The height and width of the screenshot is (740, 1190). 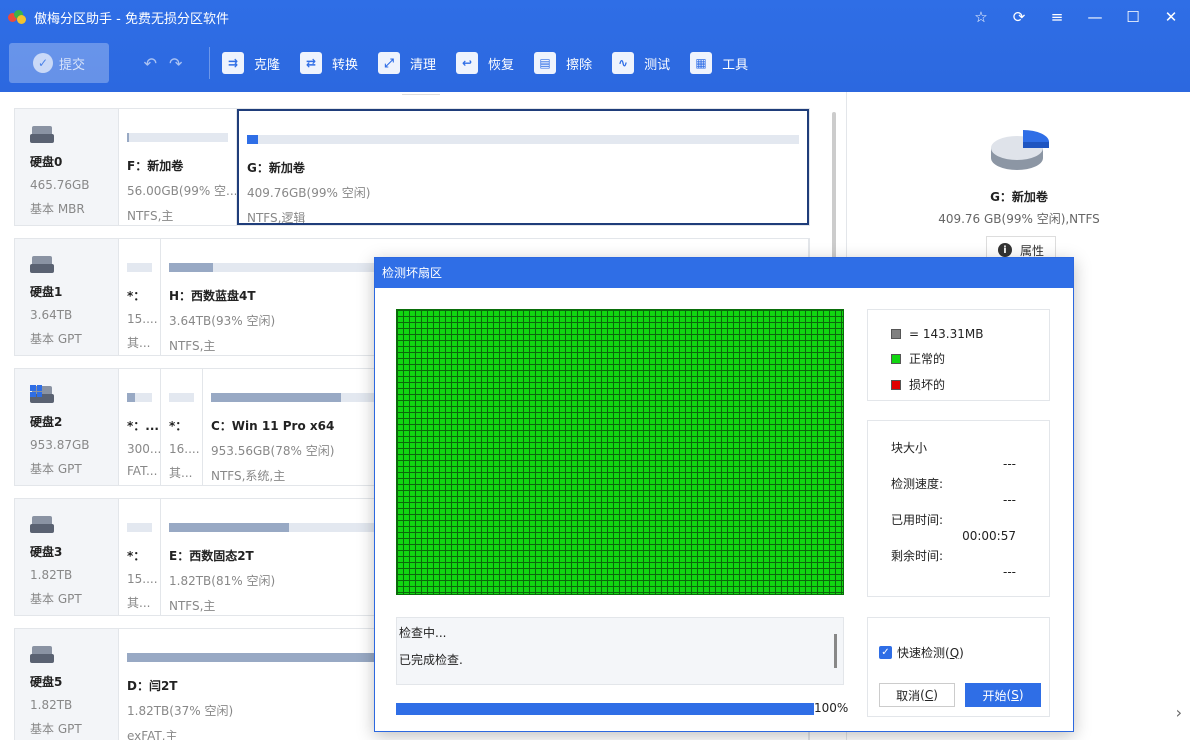 What do you see at coordinates (155, 166) in the screenshot?
I see `partition-label: F：新加卷` at bounding box center [155, 166].